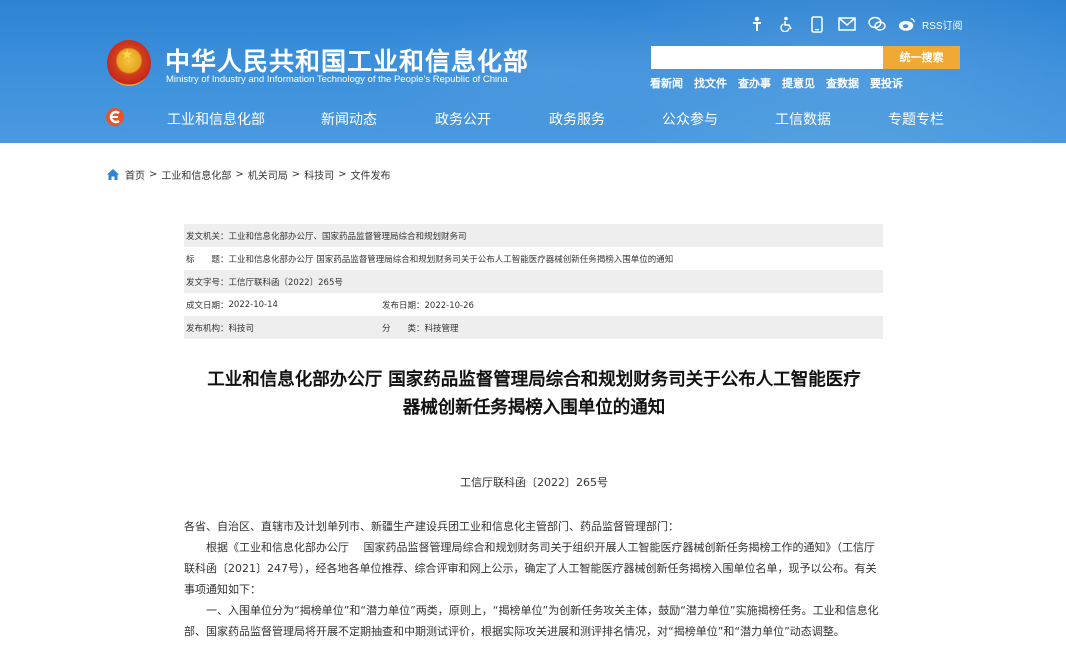 This screenshot has width=1066, height=667. Describe the element at coordinates (403, 305) in the screenshot. I see `published-label: 发布日期：` at that location.